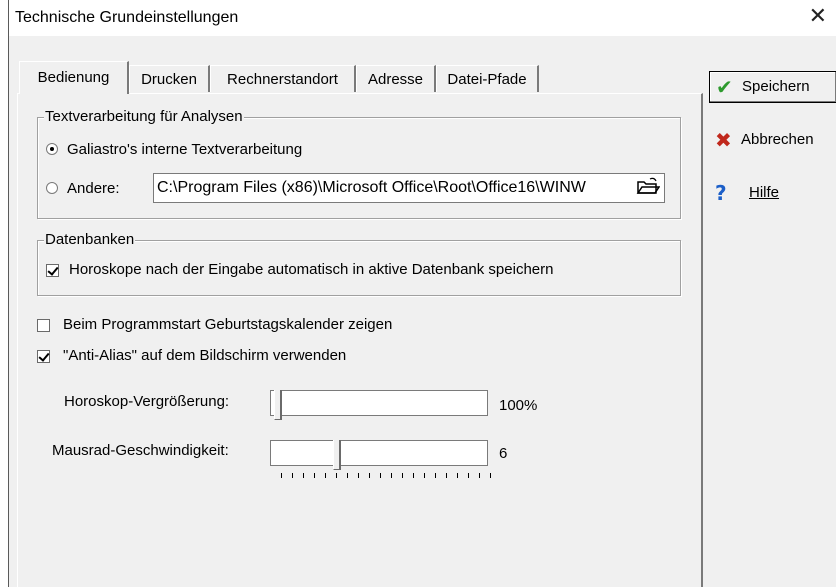 The height and width of the screenshot is (587, 836). Describe the element at coordinates (487, 78) in the screenshot. I see `tab-datei-pfade: Datei-Pfade` at that location.